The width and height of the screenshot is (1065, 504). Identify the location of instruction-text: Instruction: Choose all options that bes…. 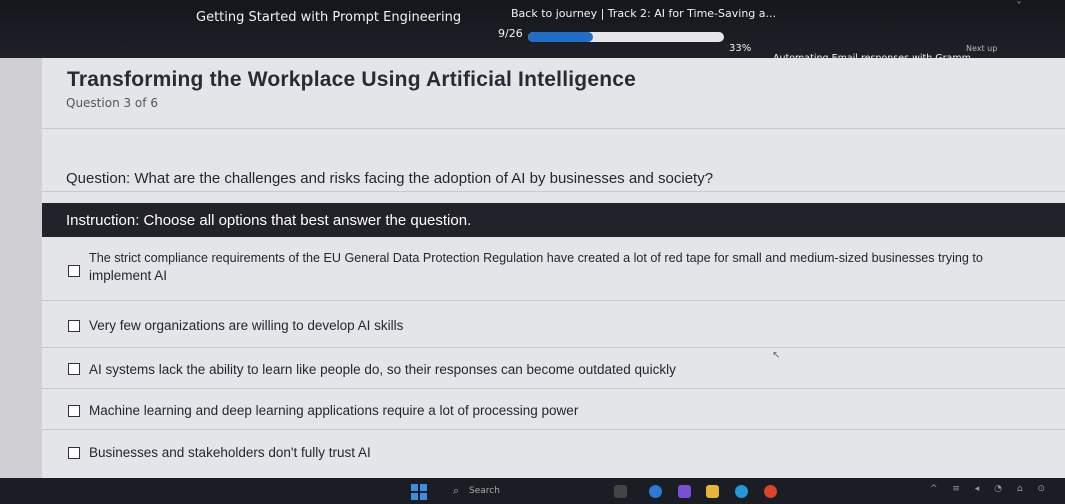
(269, 220).